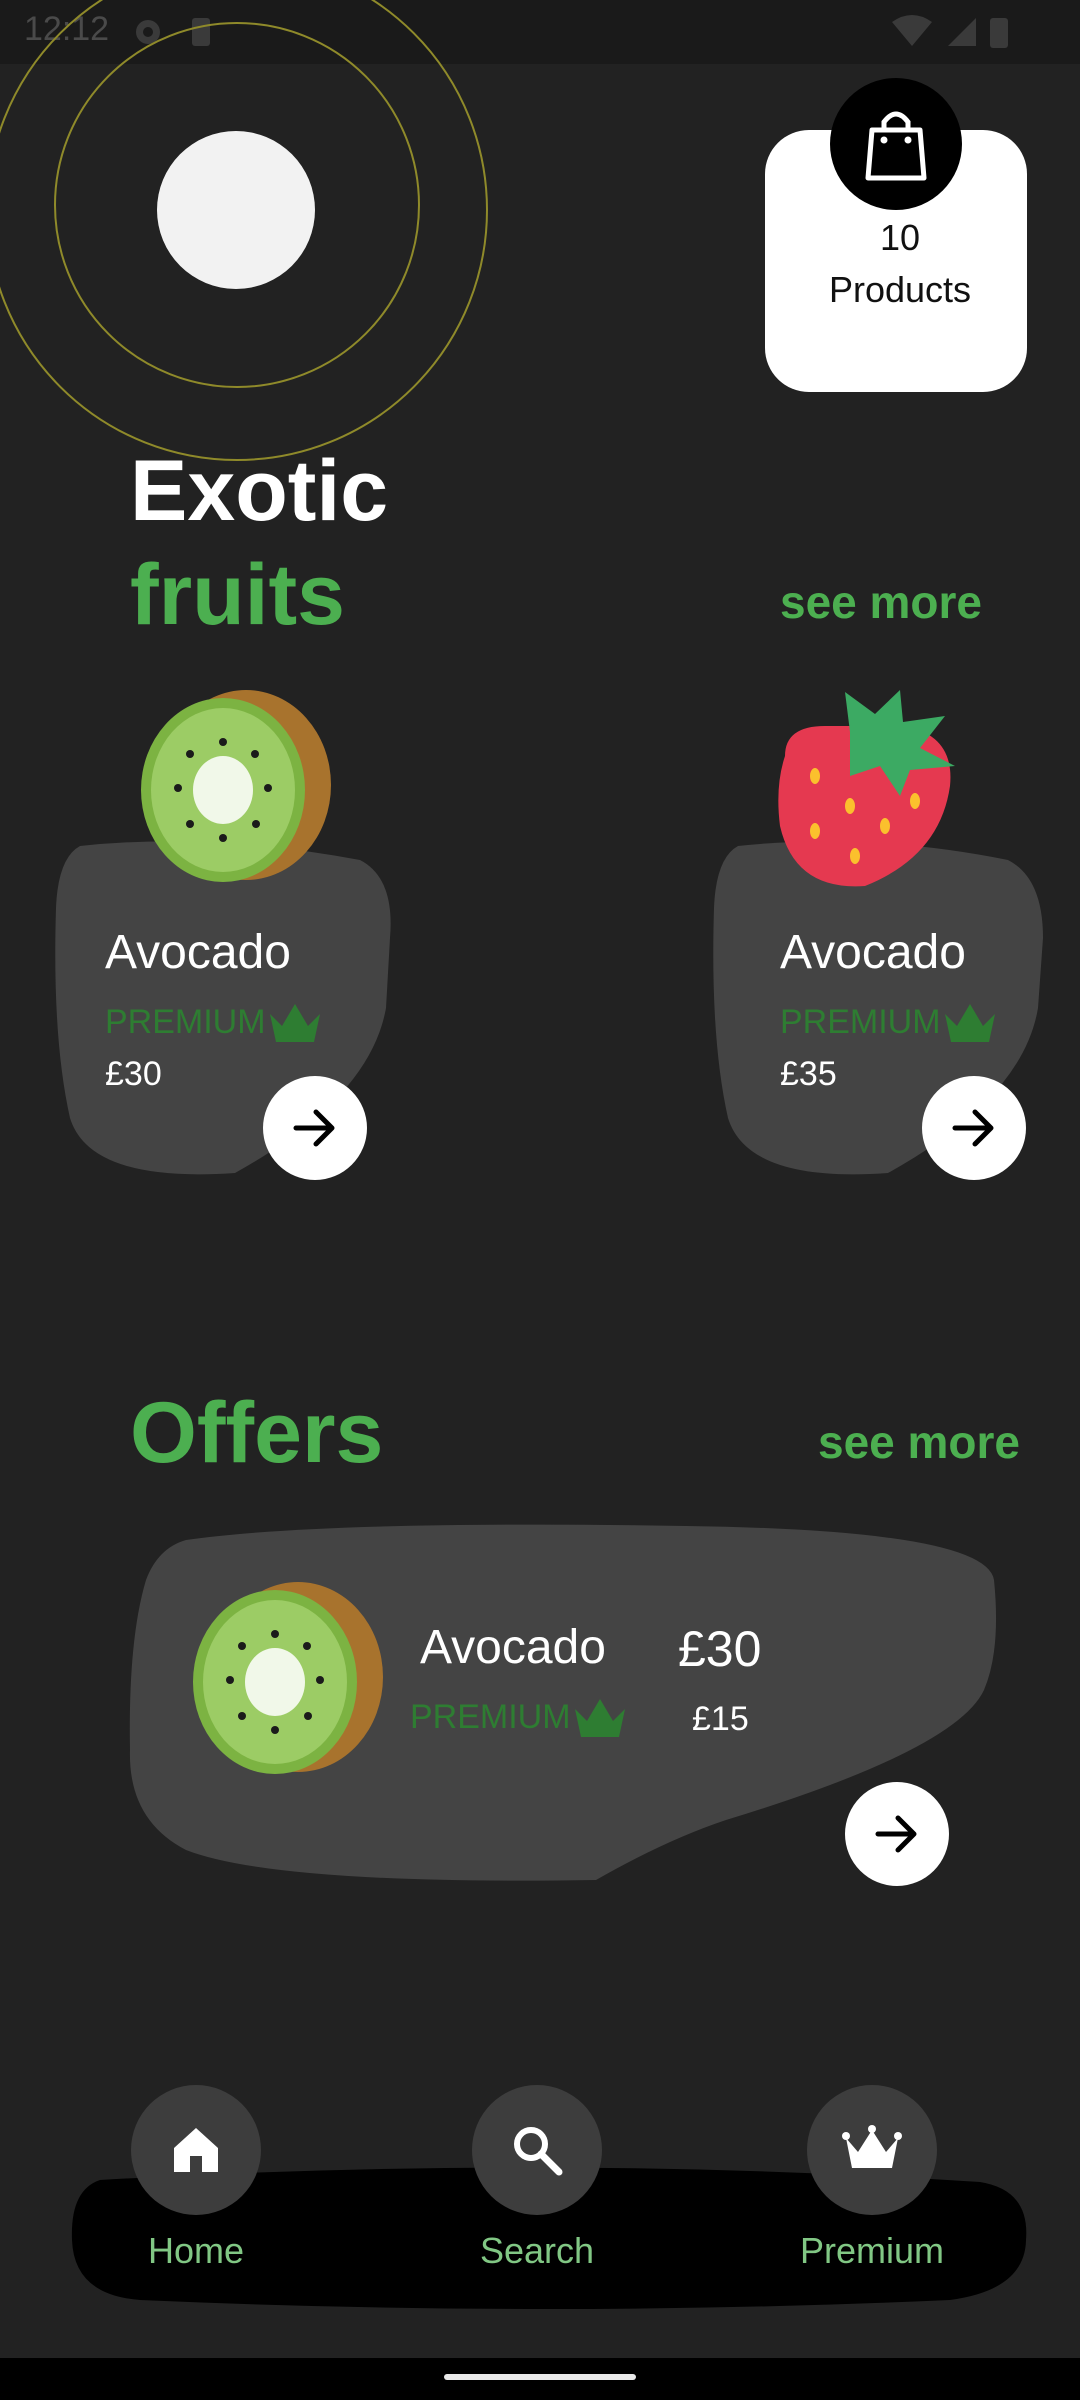 This screenshot has width=1080, height=2400. What do you see at coordinates (900, 264) in the screenshot?
I see `cart-summary: 10 Products` at bounding box center [900, 264].